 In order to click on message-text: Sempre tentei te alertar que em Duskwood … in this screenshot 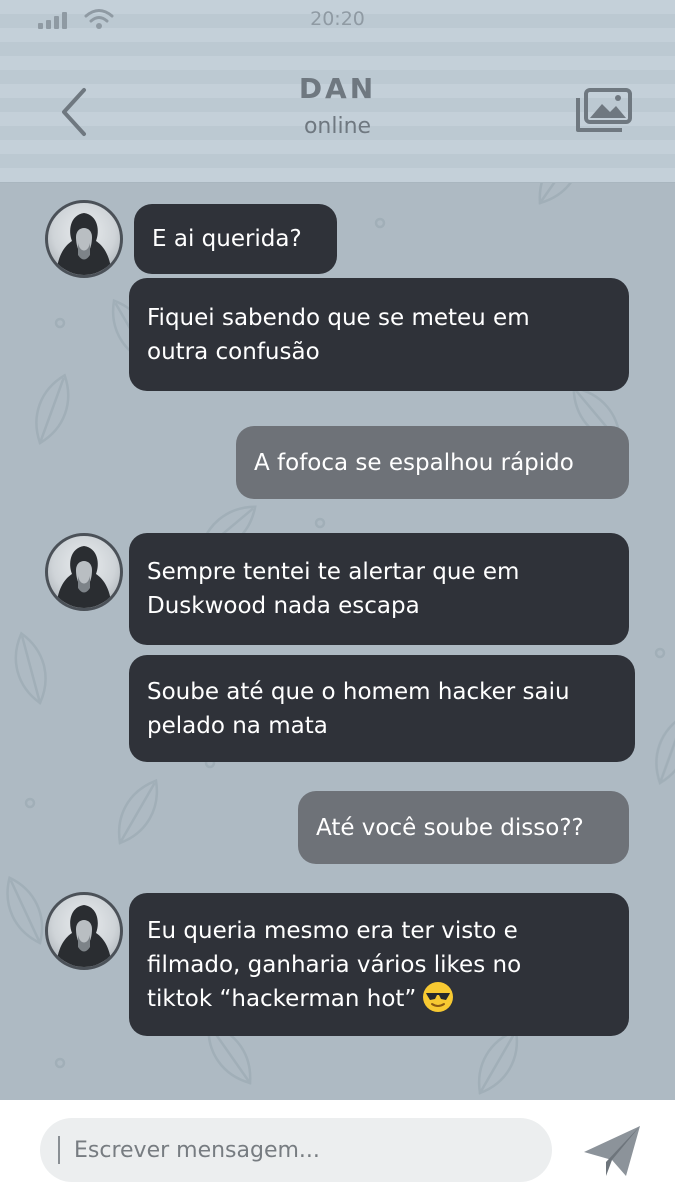, I will do `click(333, 589)`.